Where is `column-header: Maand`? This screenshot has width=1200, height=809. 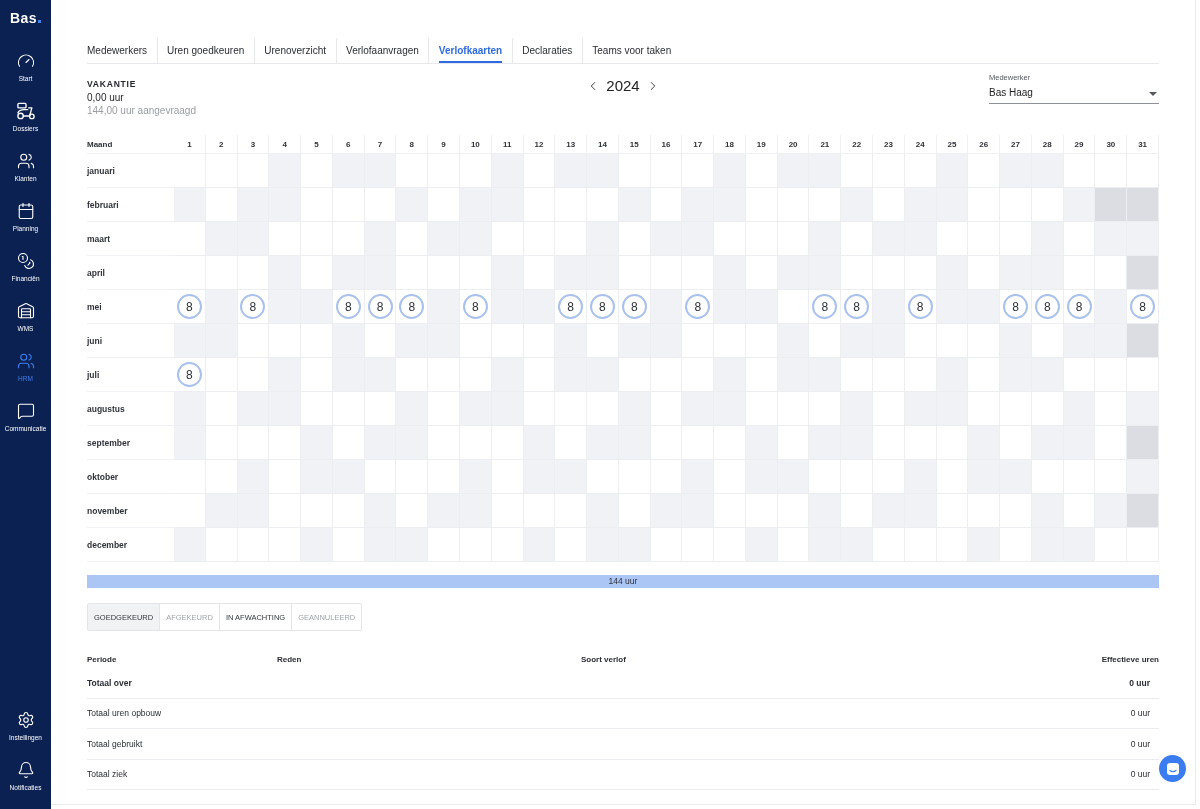
column-header: Maand is located at coordinates (130, 144).